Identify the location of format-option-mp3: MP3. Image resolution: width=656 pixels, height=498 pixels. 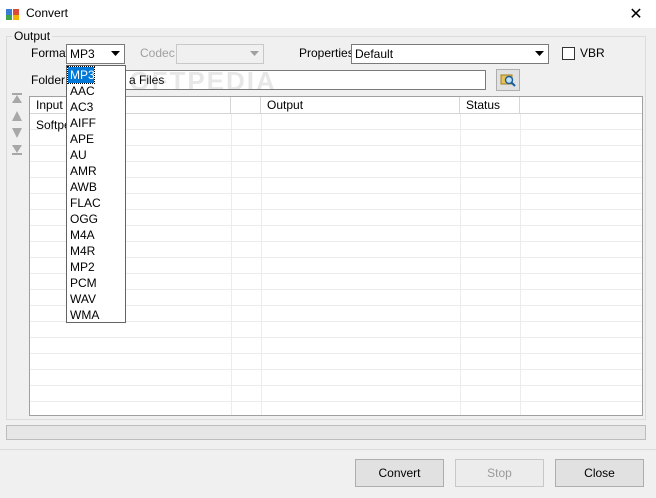
(81, 75).